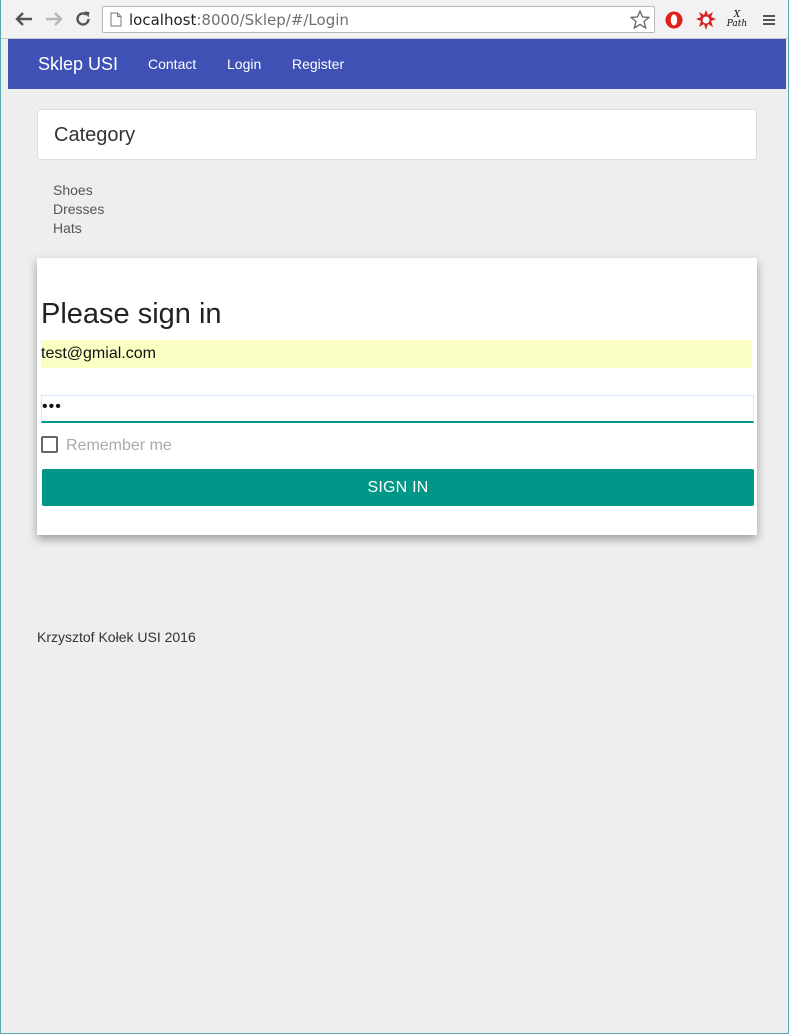 The height and width of the screenshot is (1034, 789). I want to click on browser-toolbar: localhost:8000/Sklep/#/Login X Path, so click(394, 19).